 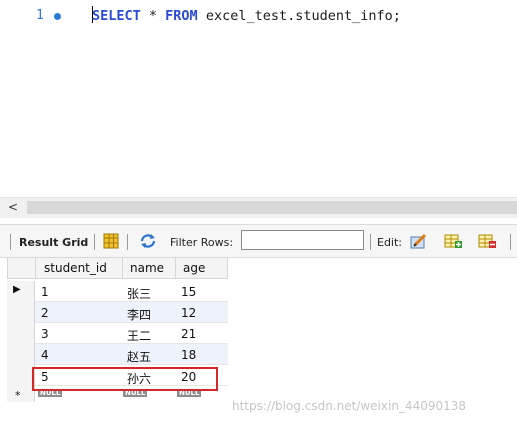 I want to click on column-header-age: age, so click(x=194, y=268).